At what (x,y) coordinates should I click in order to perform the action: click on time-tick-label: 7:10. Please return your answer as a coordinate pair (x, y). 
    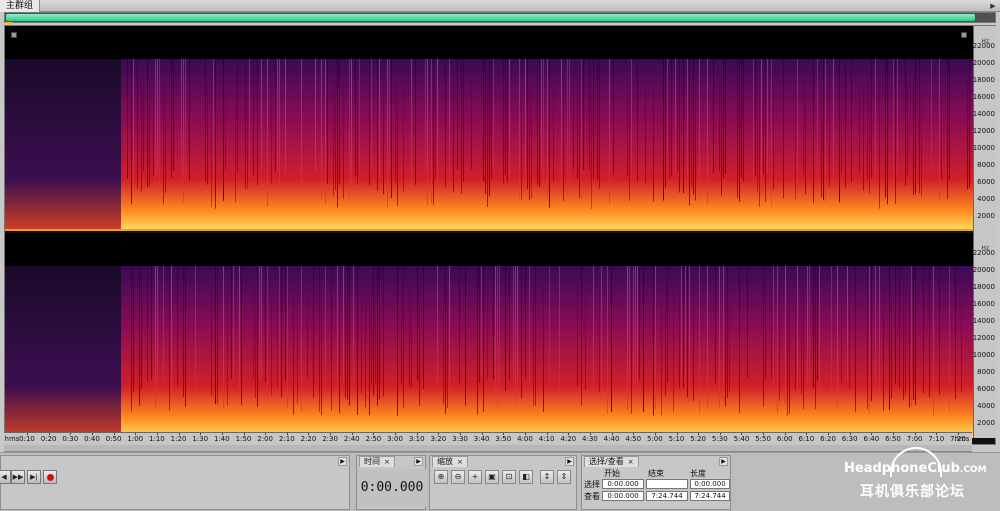
    Looking at the image, I should click on (936, 439).